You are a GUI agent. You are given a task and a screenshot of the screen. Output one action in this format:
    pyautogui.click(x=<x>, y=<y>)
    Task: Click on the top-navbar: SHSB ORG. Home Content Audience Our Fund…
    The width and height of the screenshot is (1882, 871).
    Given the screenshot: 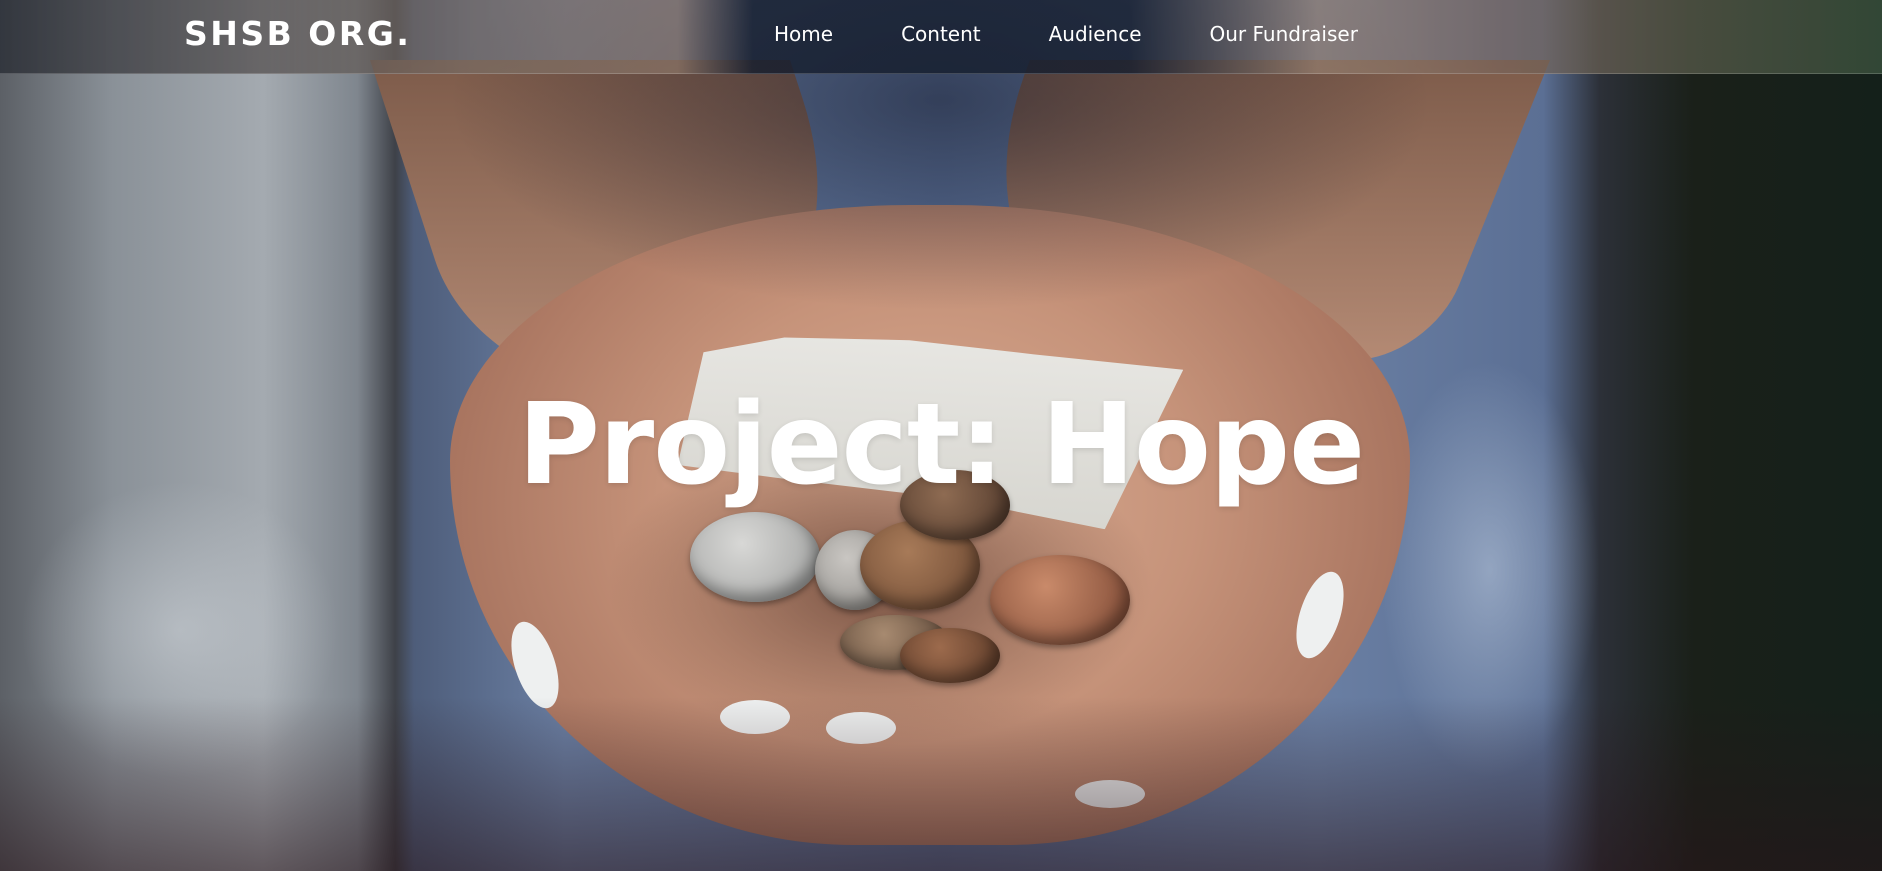 What is the action you would take?
    pyautogui.click(x=941, y=37)
    